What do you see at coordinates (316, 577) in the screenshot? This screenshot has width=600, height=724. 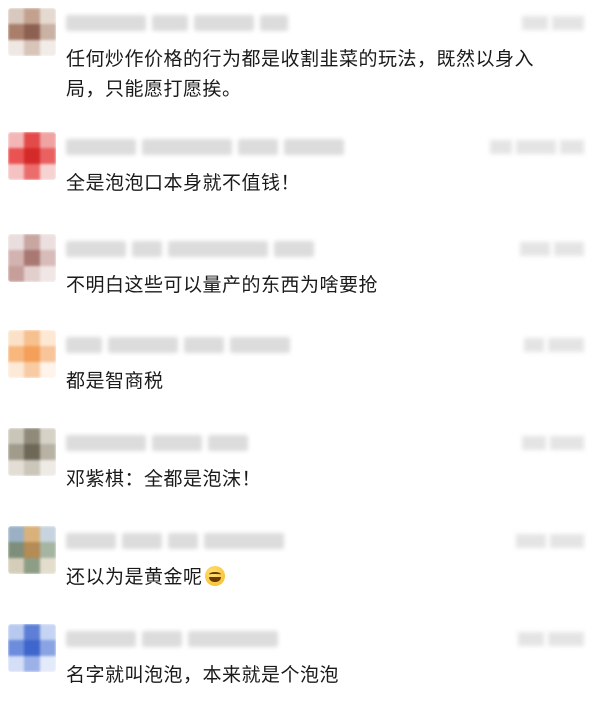 I see `comment-text: 还以为是黄金呢` at bounding box center [316, 577].